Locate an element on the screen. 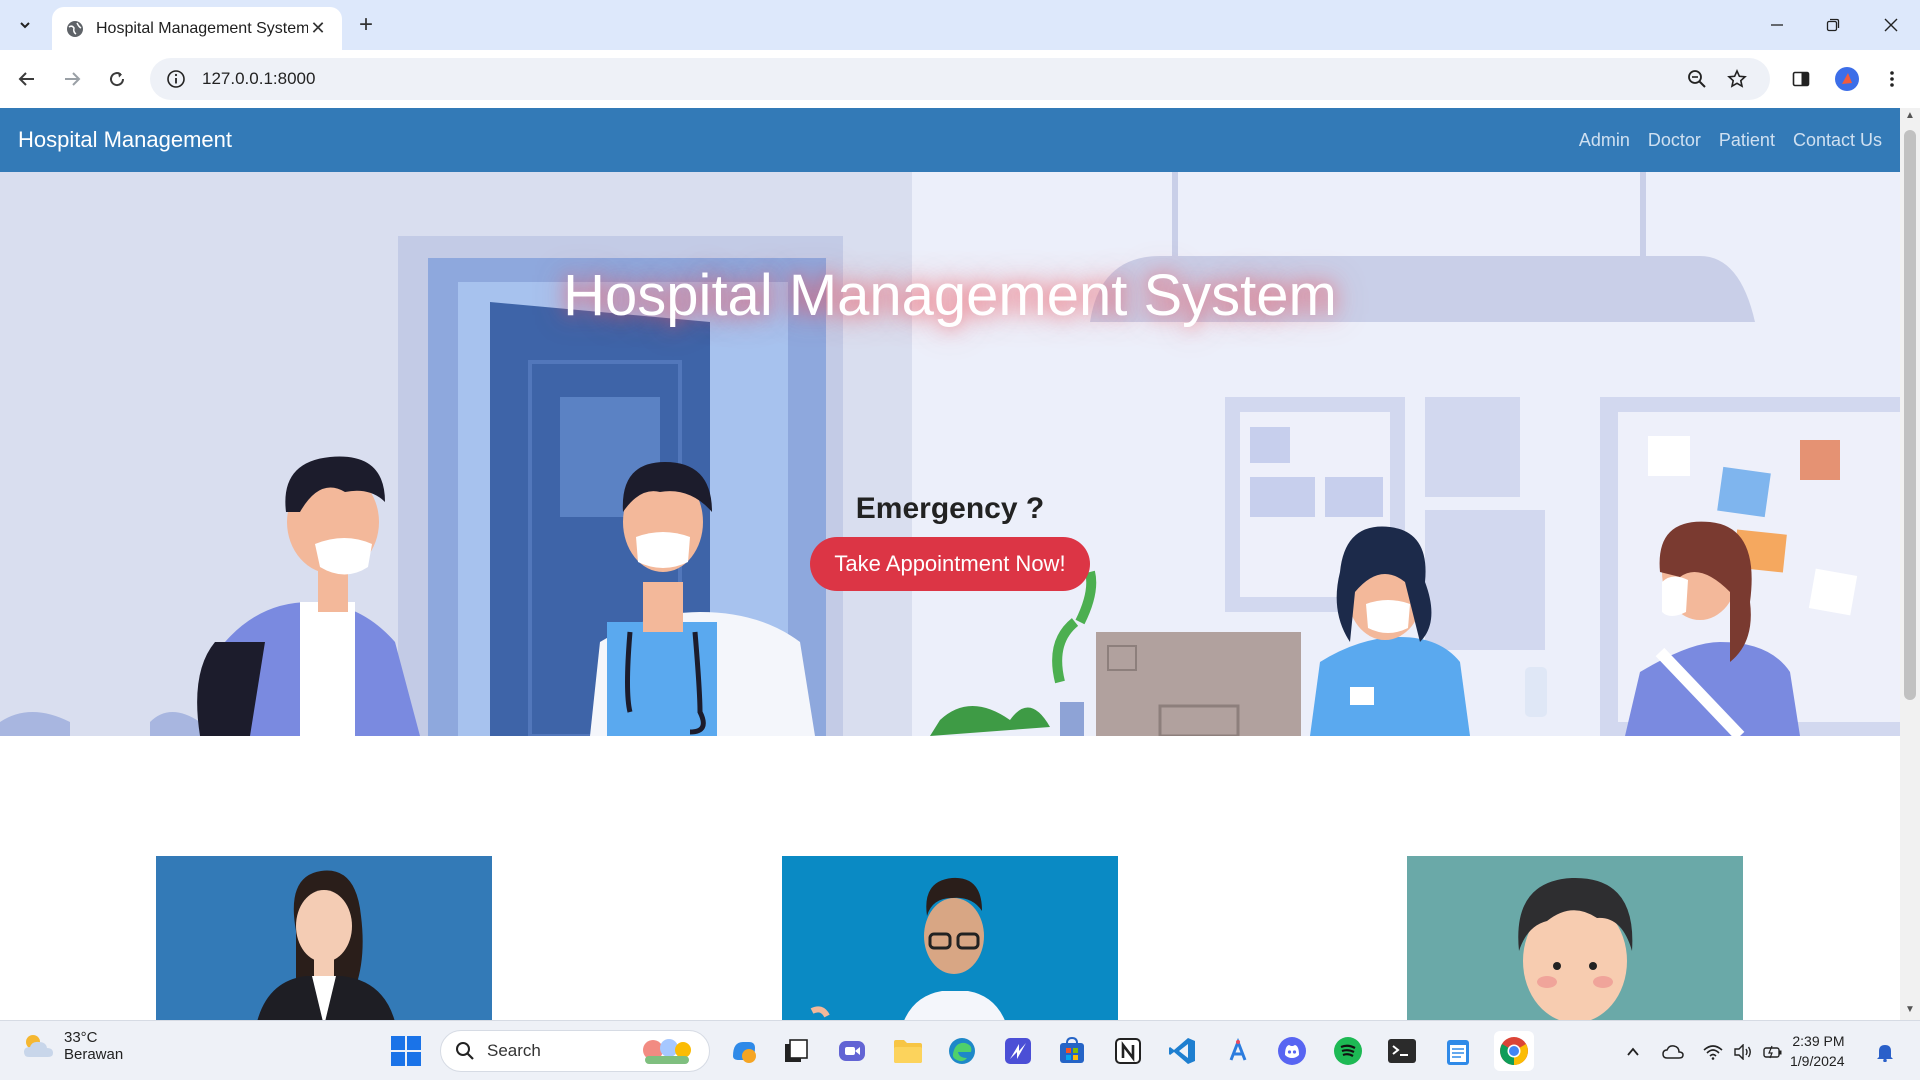  weather-temp: 33°C is located at coordinates (81, 1037).